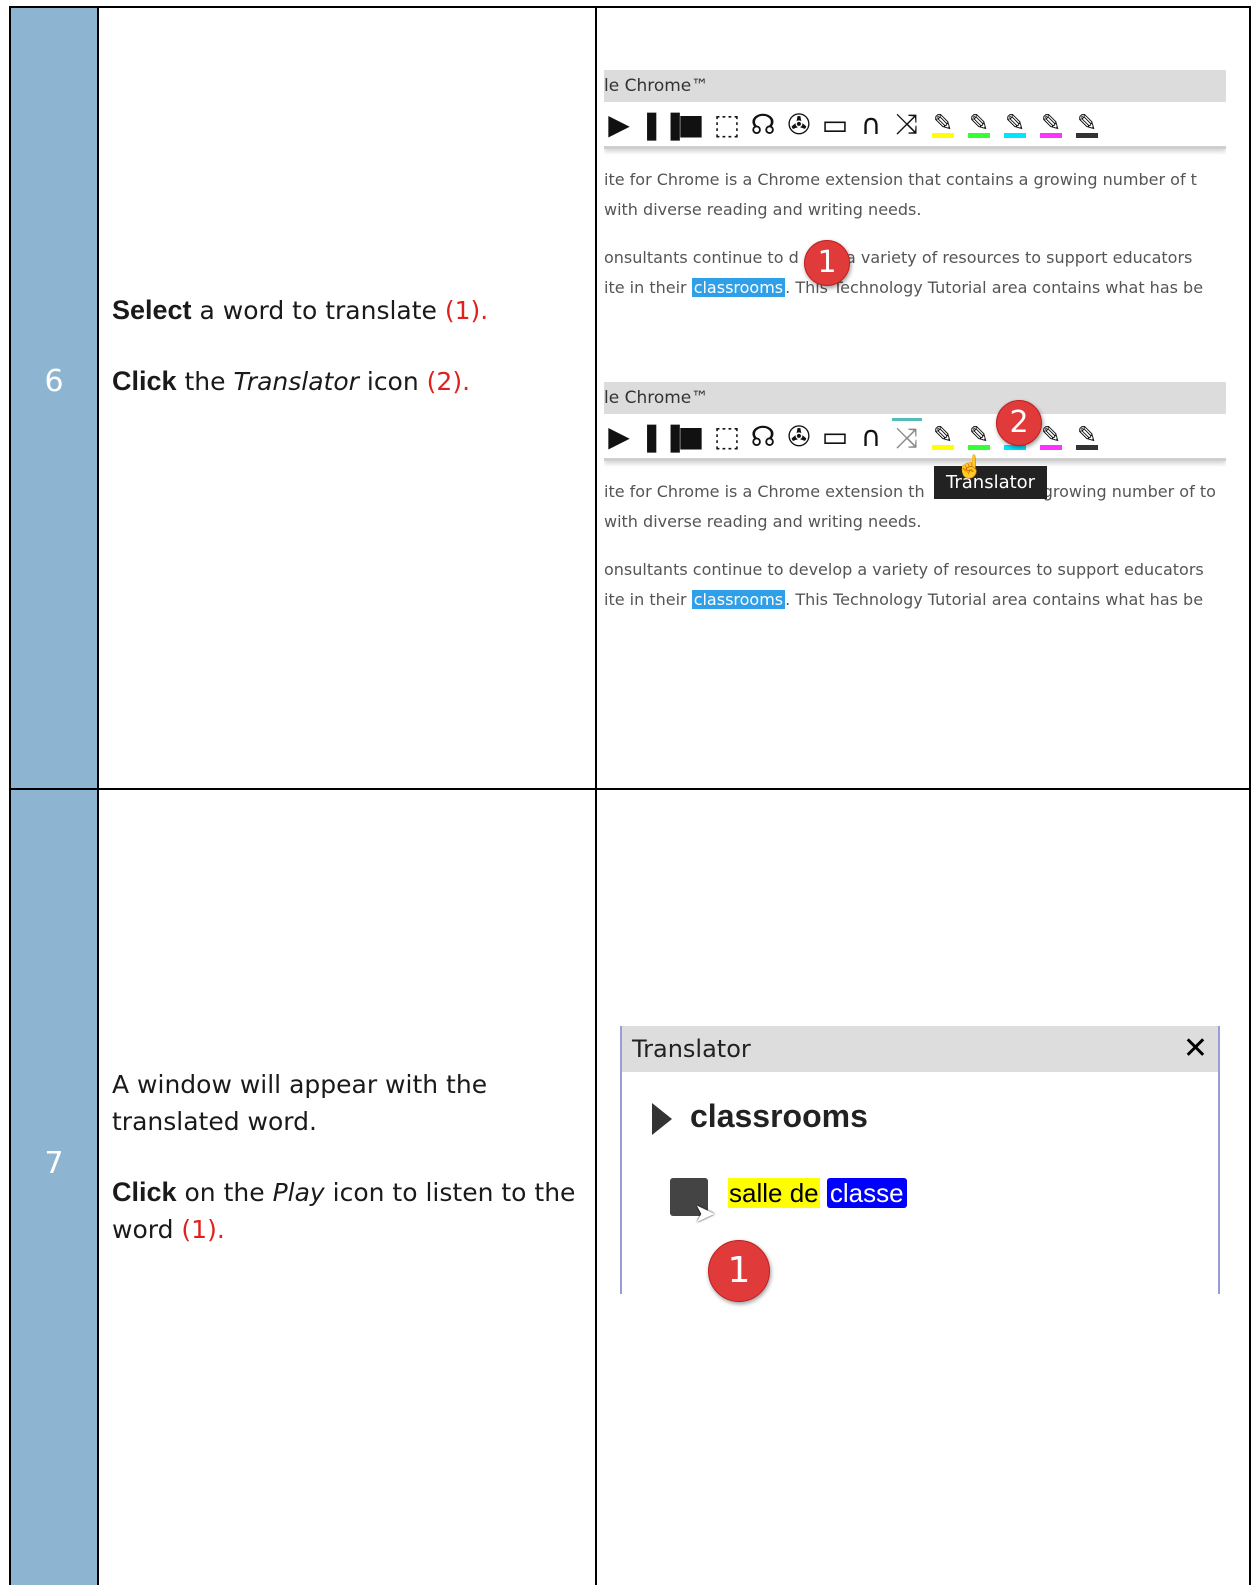 This screenshot has width=1252, height=1585. I want to click on instruction-text: a word to translate, so click(318, 310).